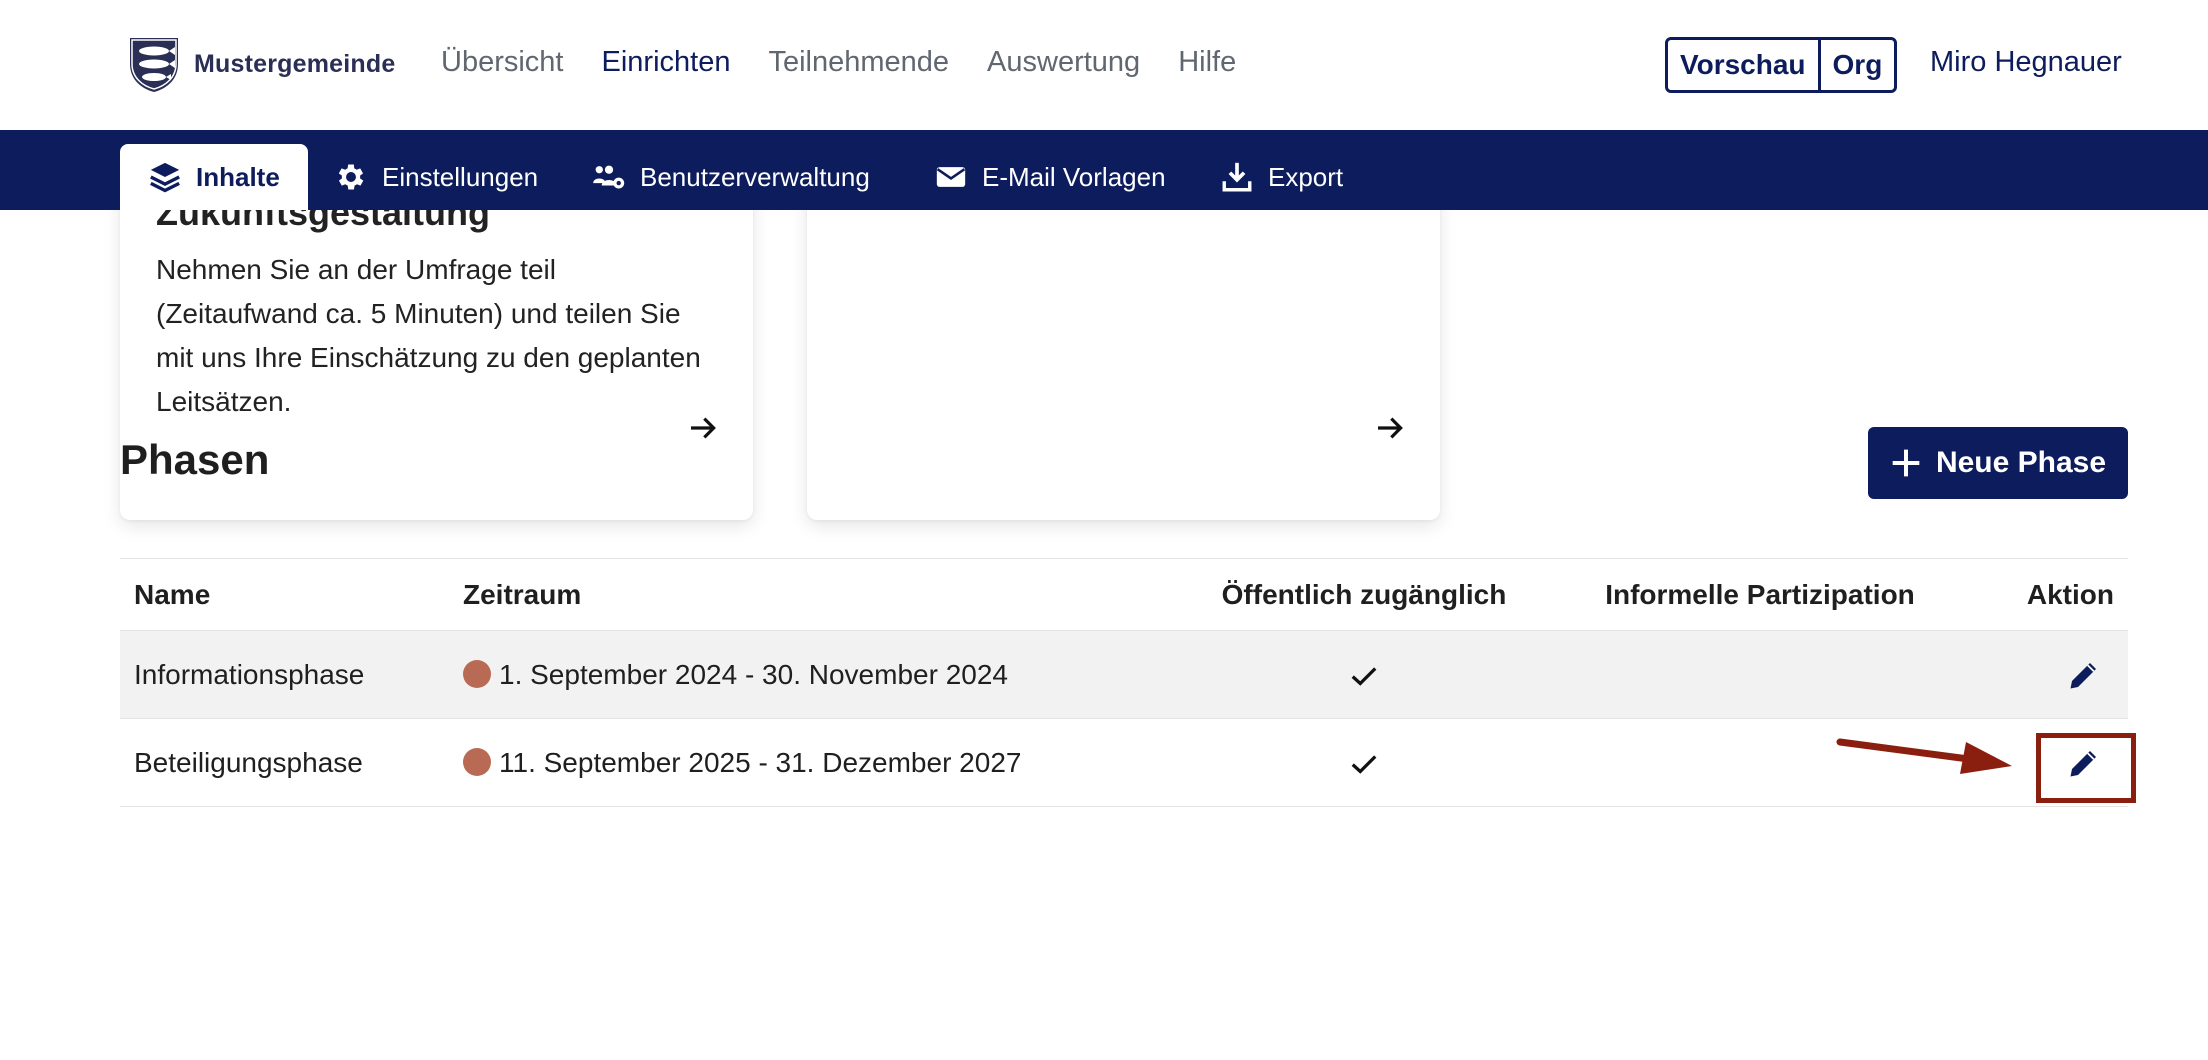 This screenshot has height=1060, width=2208. What do you see at coordinates (195, 459) in the screenshot?
I see `phasen-heading: Phasen` at bounding box center [195, 459].